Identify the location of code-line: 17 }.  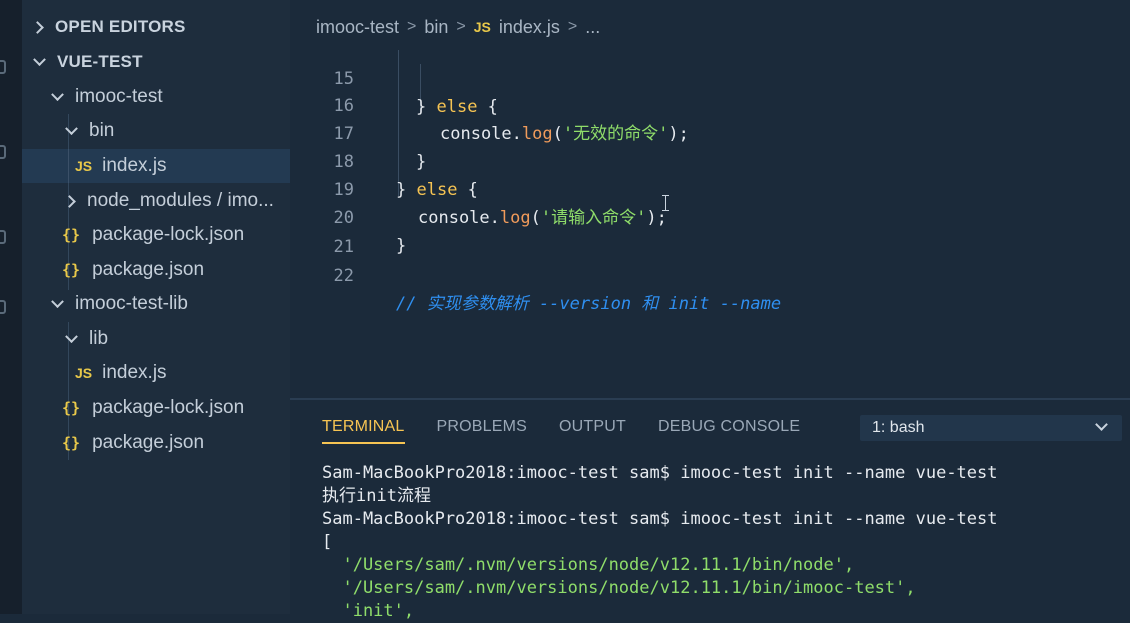
(710, 132).